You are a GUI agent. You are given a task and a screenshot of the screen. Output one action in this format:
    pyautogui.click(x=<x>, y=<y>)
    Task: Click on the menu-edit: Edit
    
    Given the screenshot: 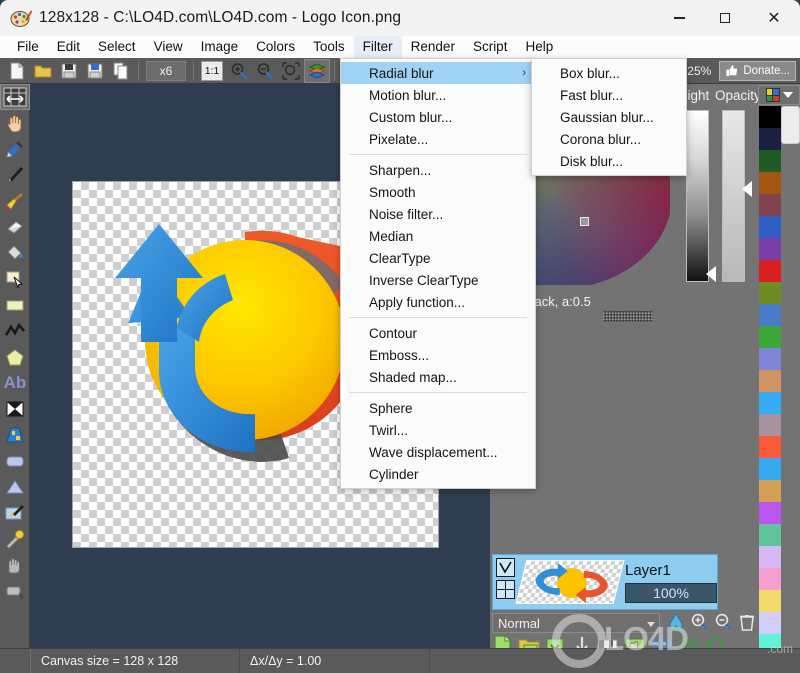 What is the action you would take?
    pyautogui.click(x=68, y=47)
    